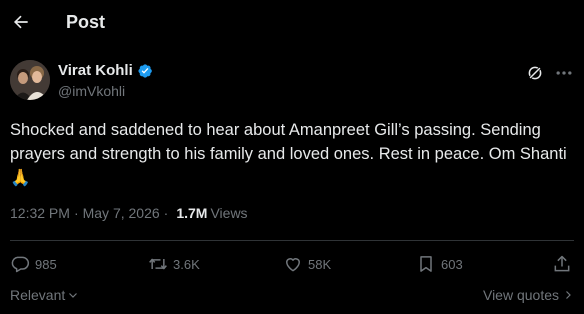 This screenshot has width=584, height=314. I want to click on heart-icon, so click(293, 265).